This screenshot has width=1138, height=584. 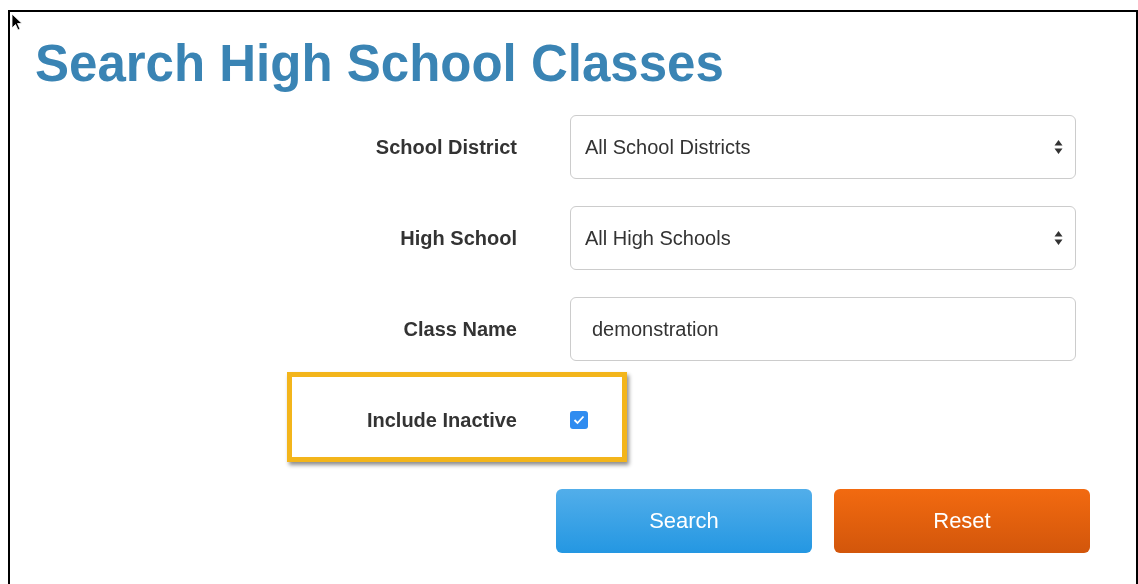 What do you see at coordinates (458, 238) in the screenshot?
I see `field-label: High School` at bounding box center [458, 238].